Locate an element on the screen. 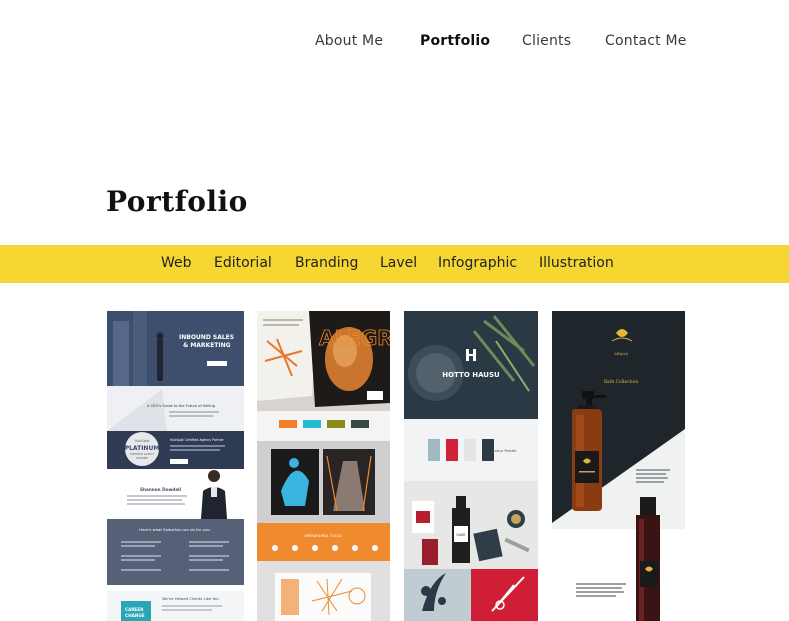 This screenshot has width=789, height=621. editorial-mockup: ALEGRE OPERATIONAL TOOLS is located at coordinates (323, 466).